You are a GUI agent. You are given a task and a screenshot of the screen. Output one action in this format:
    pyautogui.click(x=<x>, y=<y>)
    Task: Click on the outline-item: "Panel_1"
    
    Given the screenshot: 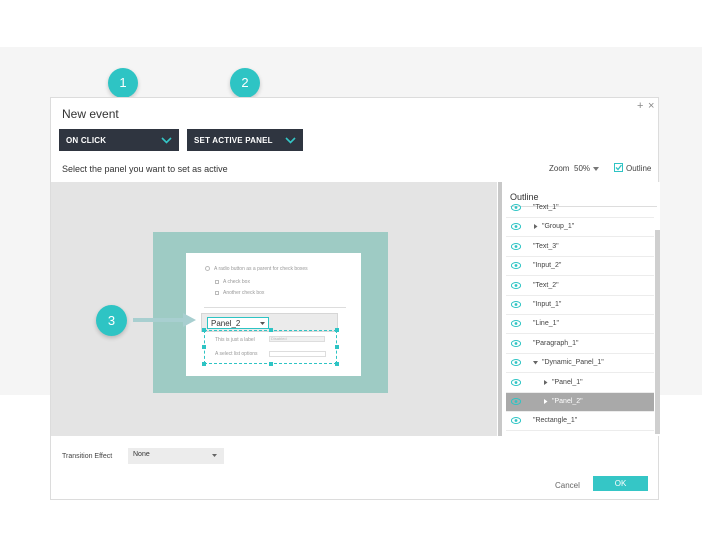 What is the action you would take?
    pyautogui.click(x=580, y=383)
    